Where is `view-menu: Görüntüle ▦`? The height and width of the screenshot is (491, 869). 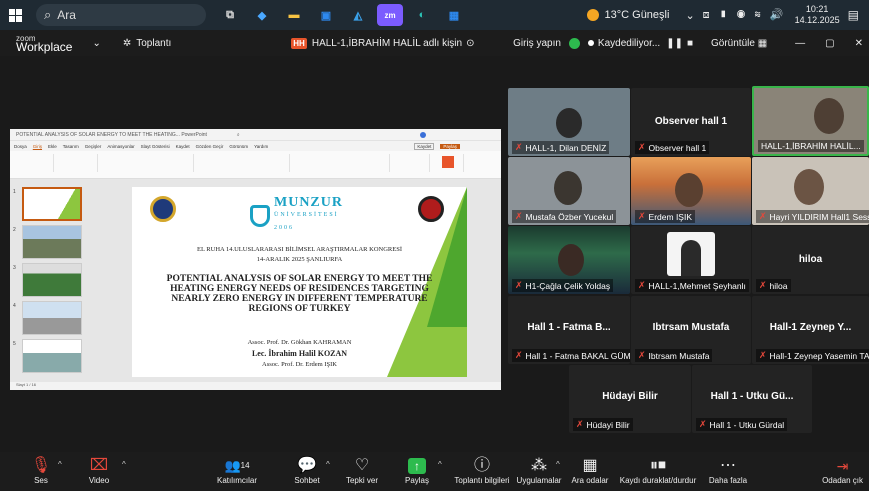 view-menu: Görüntüle ▦ is located at coordinates (739, 43).